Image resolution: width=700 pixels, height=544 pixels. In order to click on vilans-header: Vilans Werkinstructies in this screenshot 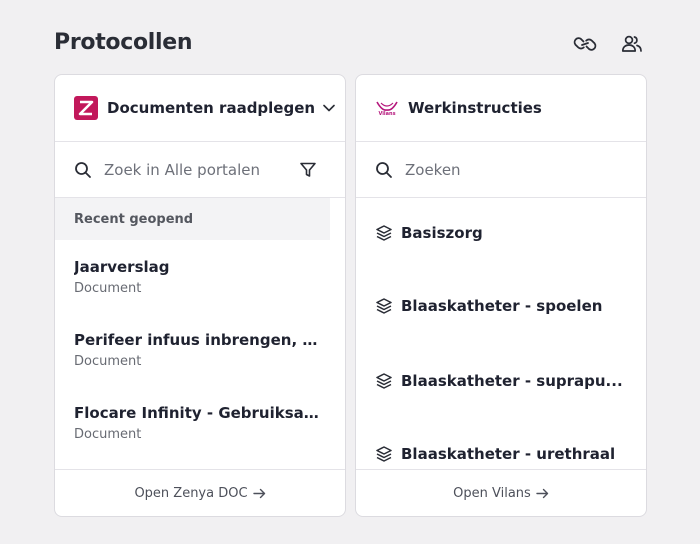, I will do `click(501, 108)`.